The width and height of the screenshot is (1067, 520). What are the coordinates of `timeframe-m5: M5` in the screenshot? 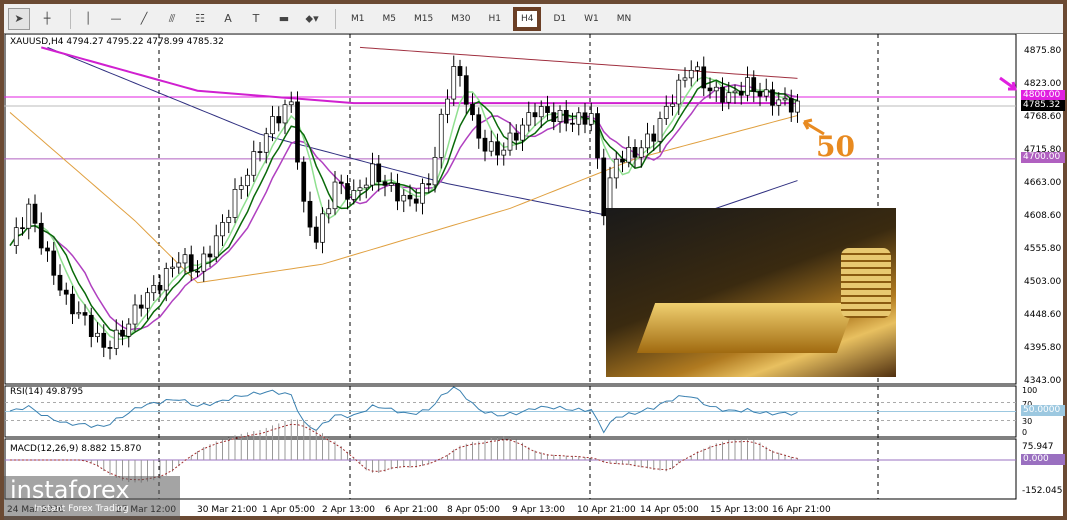 It's located at (390, 19).